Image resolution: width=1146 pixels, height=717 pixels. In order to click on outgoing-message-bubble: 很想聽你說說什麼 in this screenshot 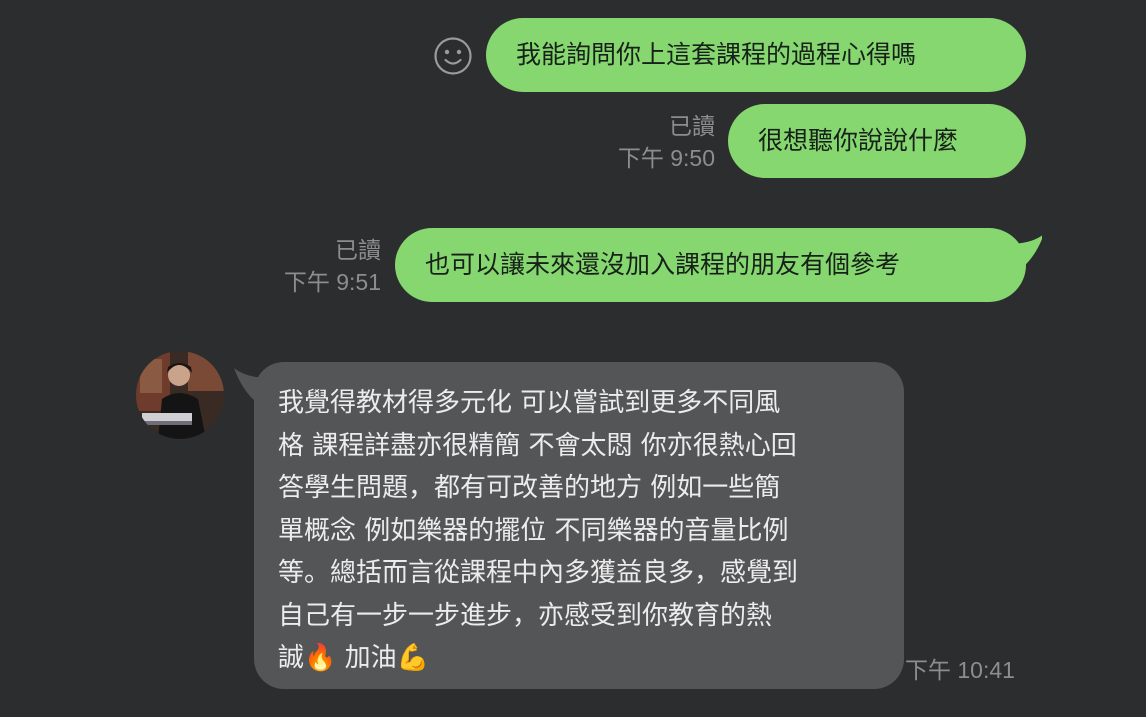, I will do `click(877, 141)`.